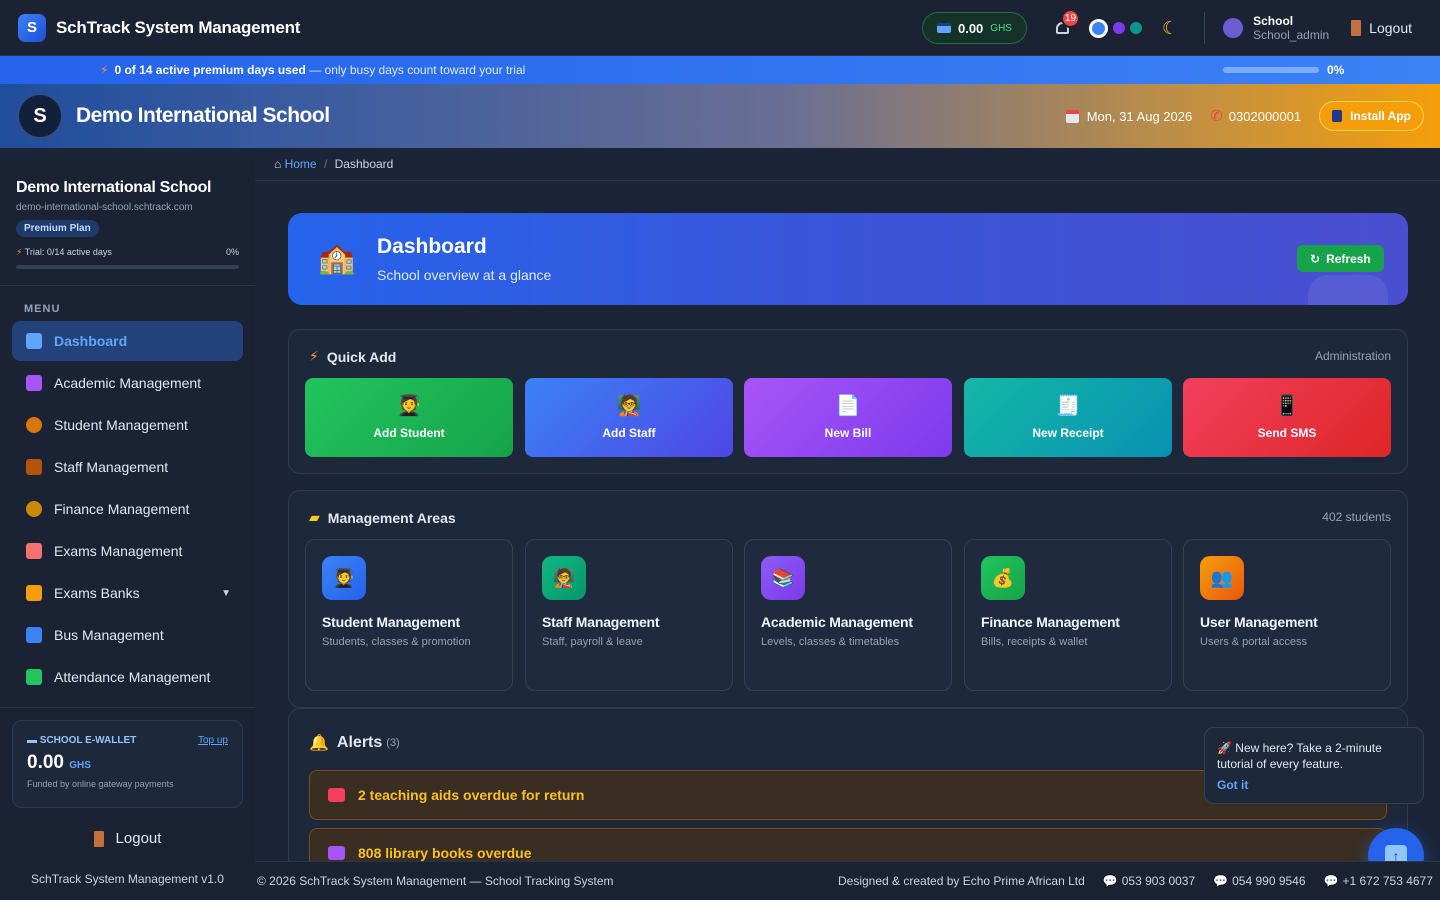 This screenshot has width=1440, height=900. What do you see at coordinates (1348, 290) in the screenshot?
I see `hero-decoration` at bounding box center [1348, 290].